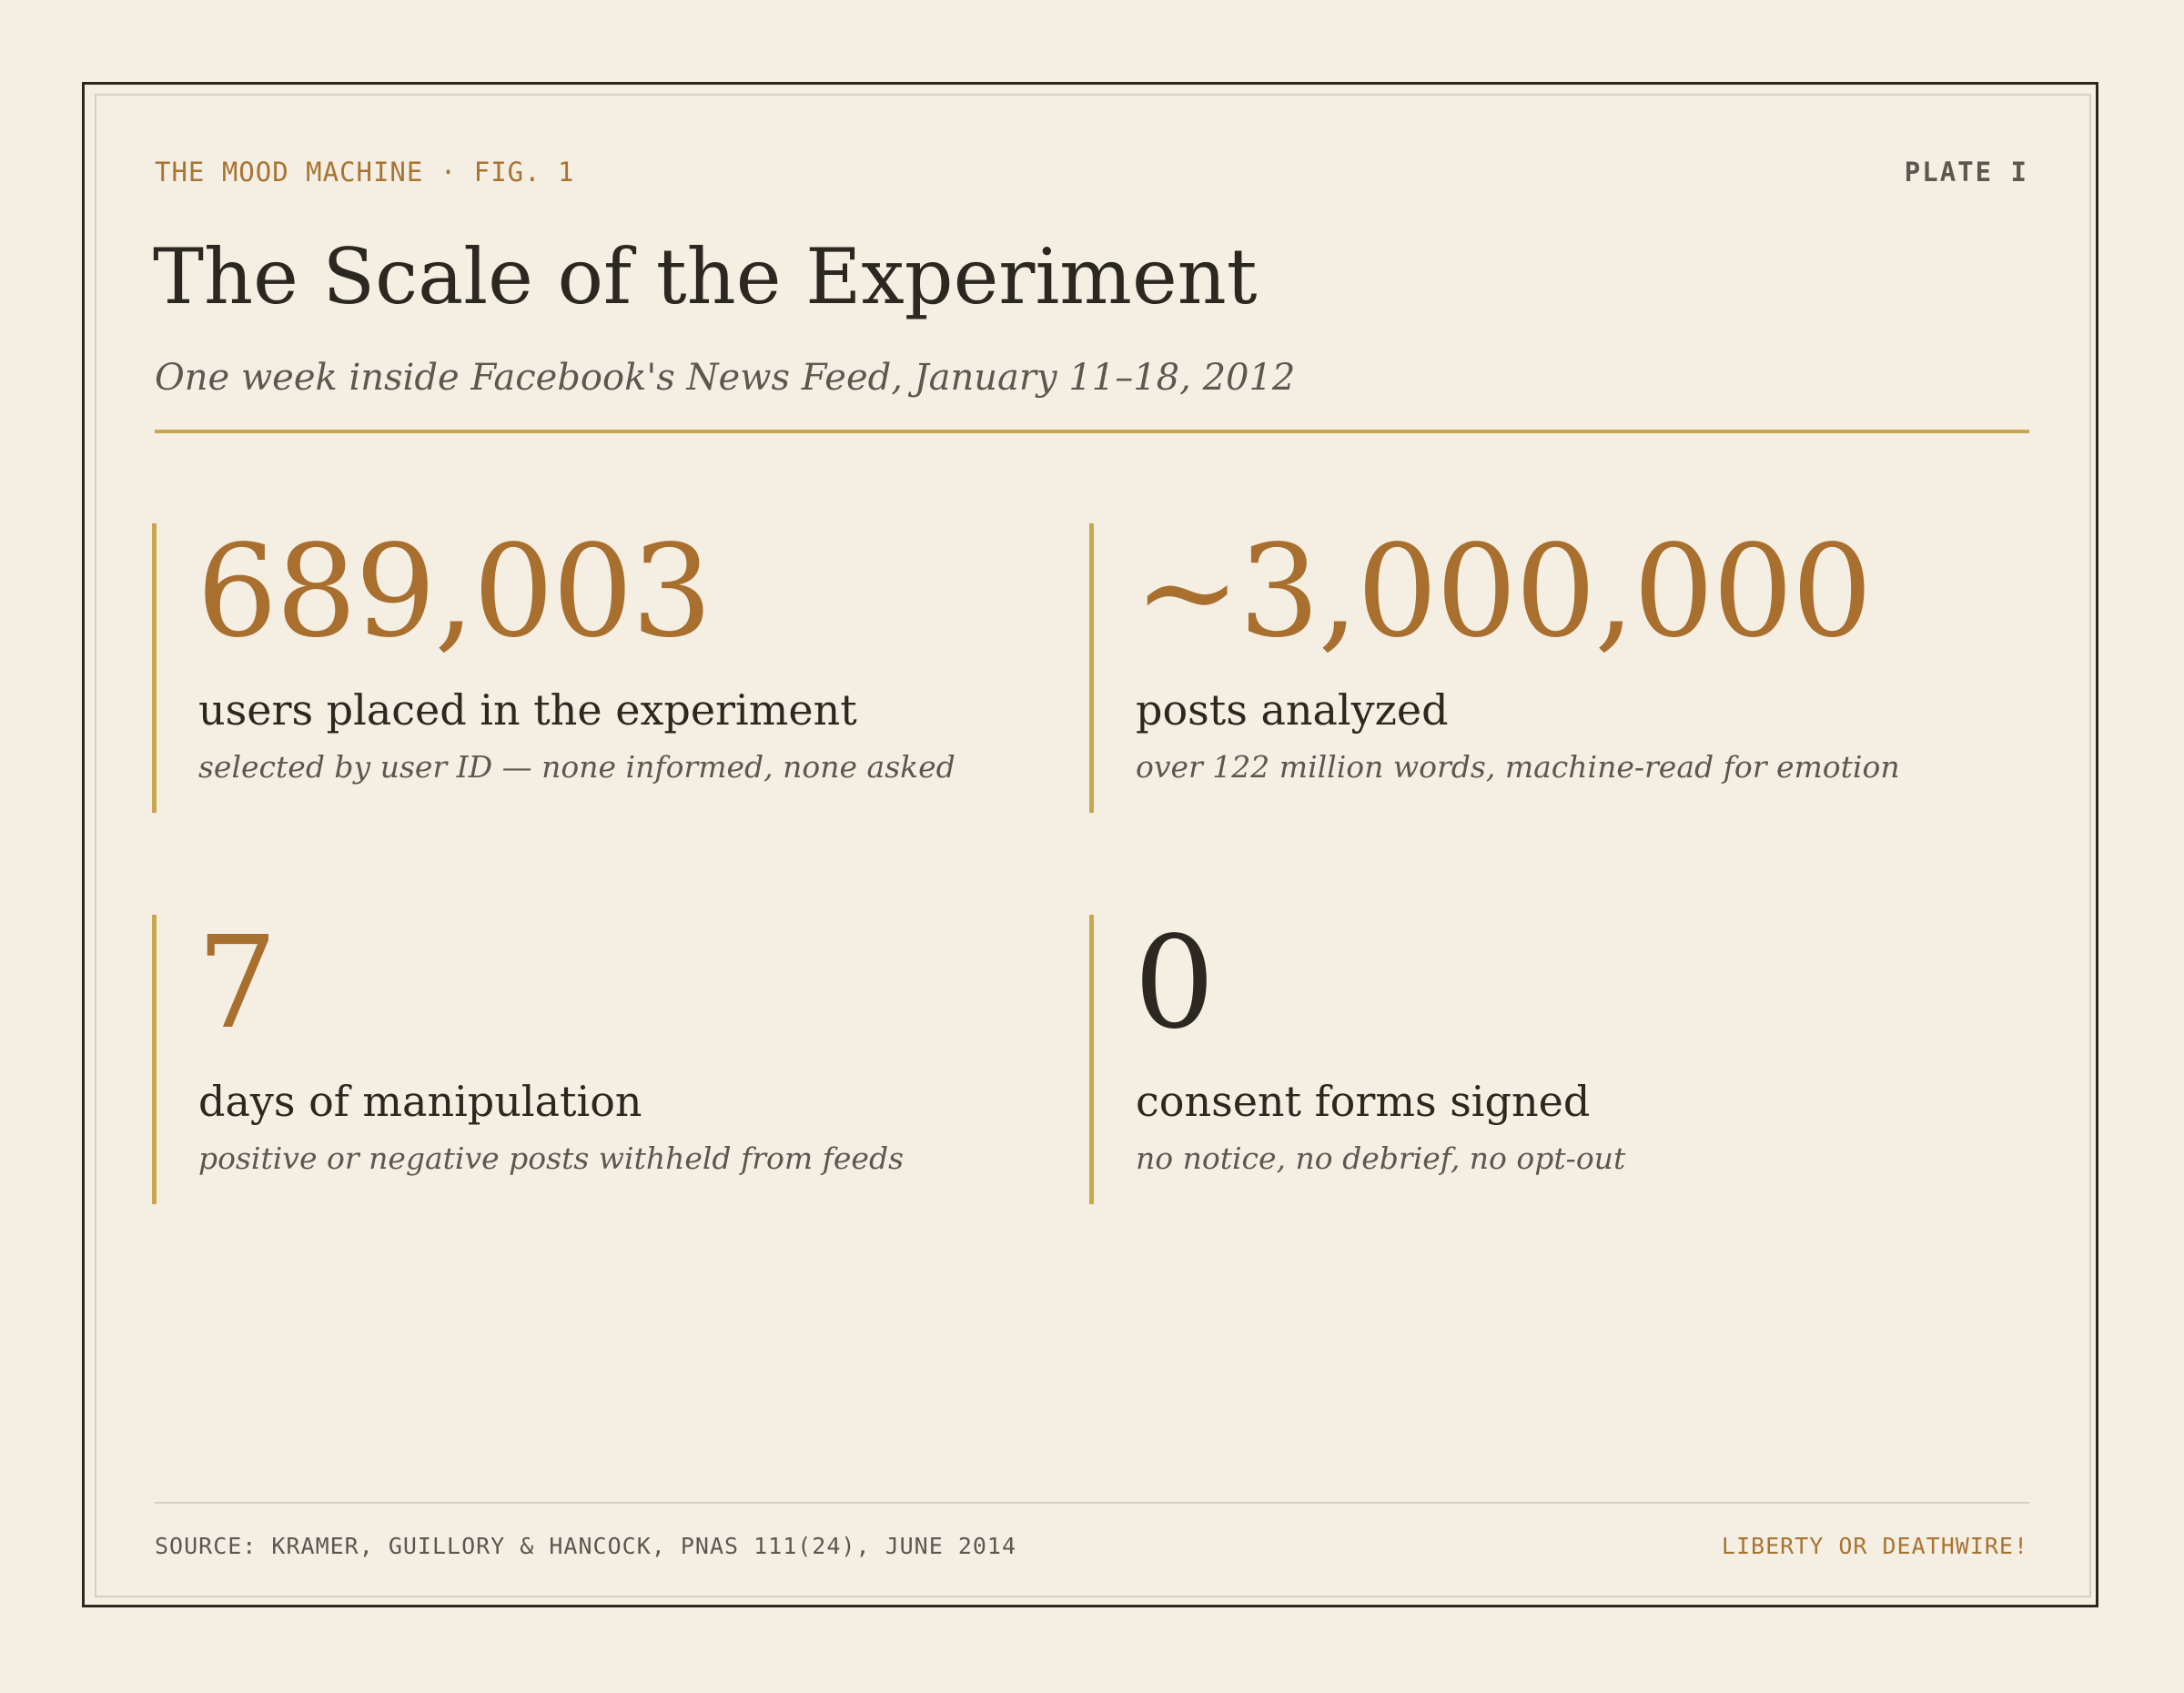 This screenshot has height=1693, width=2184. I want to click on stat-label: days of manipulation, so click(420, 1101).